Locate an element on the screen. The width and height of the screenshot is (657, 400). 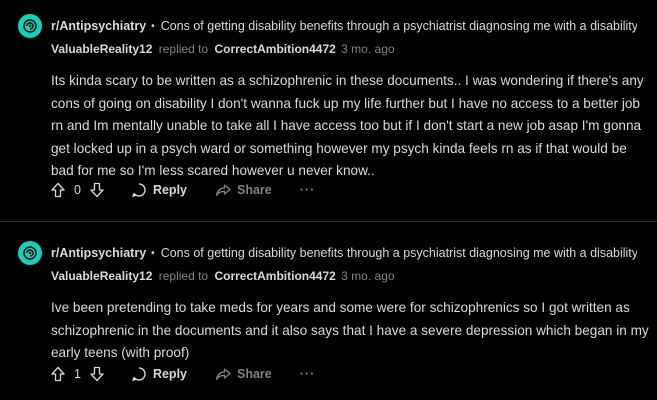
comment-actions: 1 Reply Share ··· is located at coordinates (182, 374).